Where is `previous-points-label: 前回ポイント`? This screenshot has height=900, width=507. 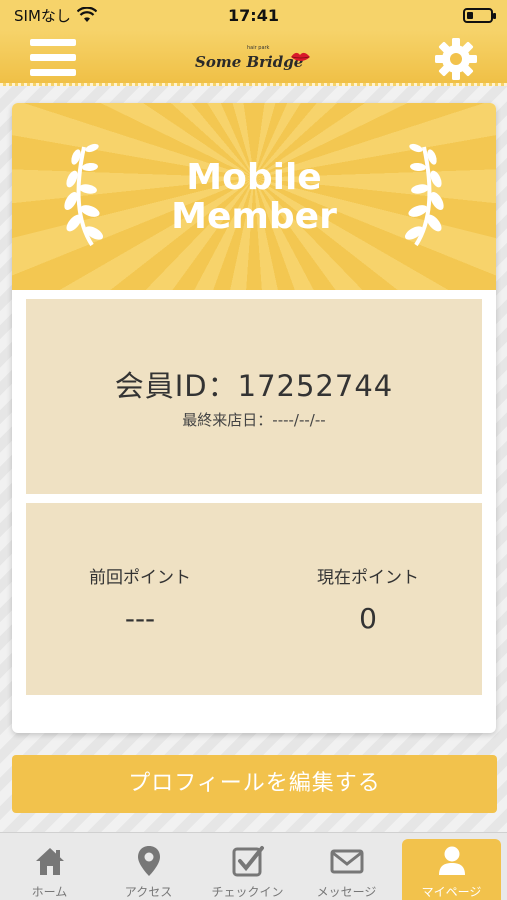 previous-points-label: 前回ポイント is located at coordinates (140, 578).